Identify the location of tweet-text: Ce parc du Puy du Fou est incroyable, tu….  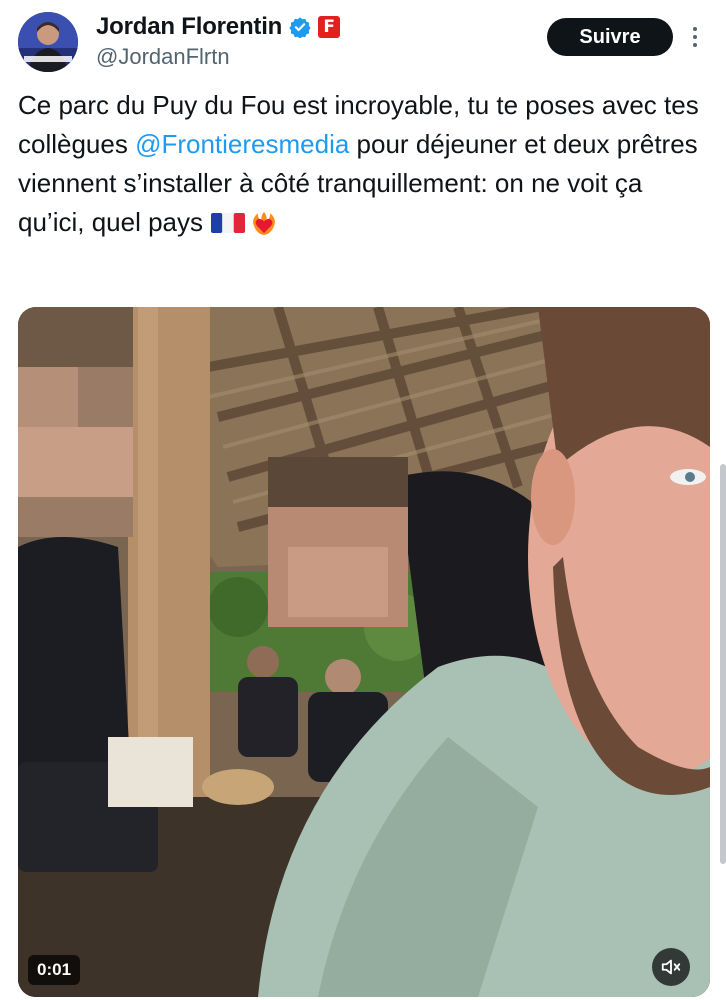
(363, 164).